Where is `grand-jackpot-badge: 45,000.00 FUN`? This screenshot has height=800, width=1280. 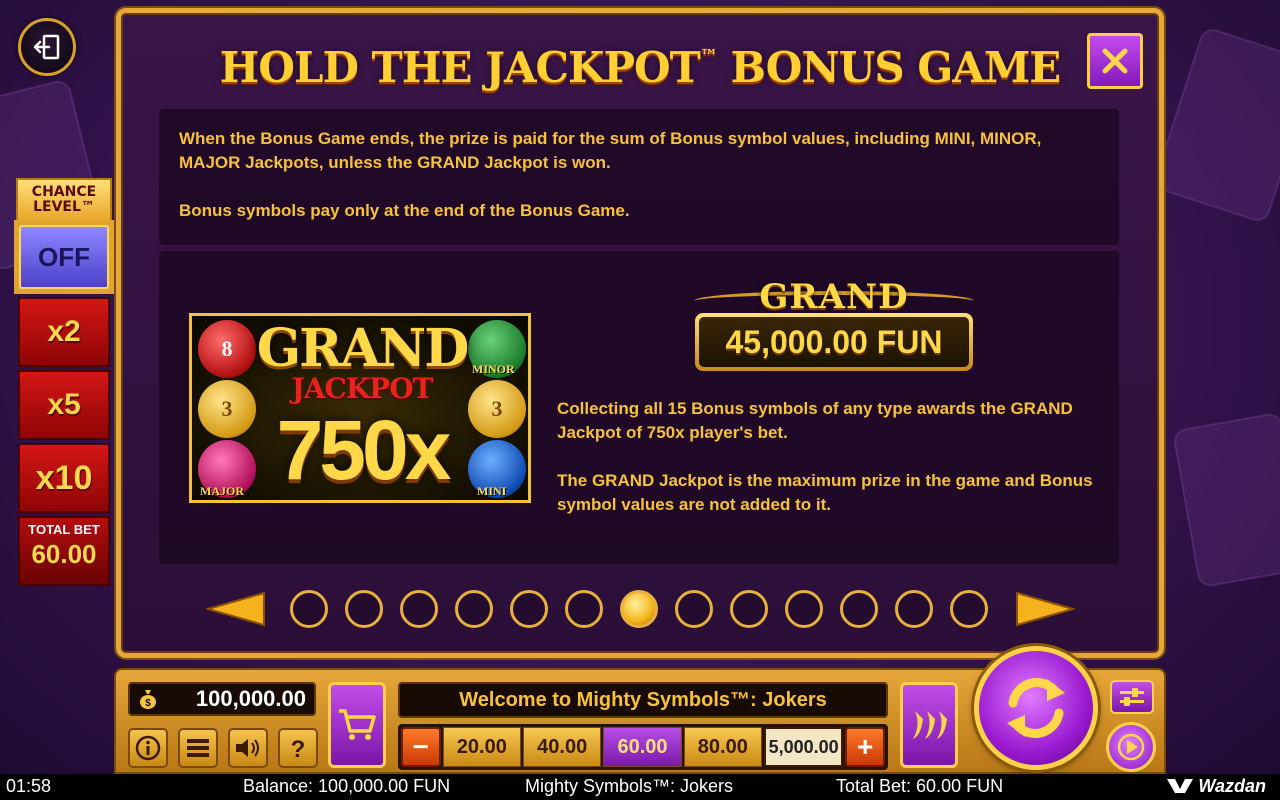 grand-jackpot-badge: 45,000.00 FUN is located at coordinates (834, 342).